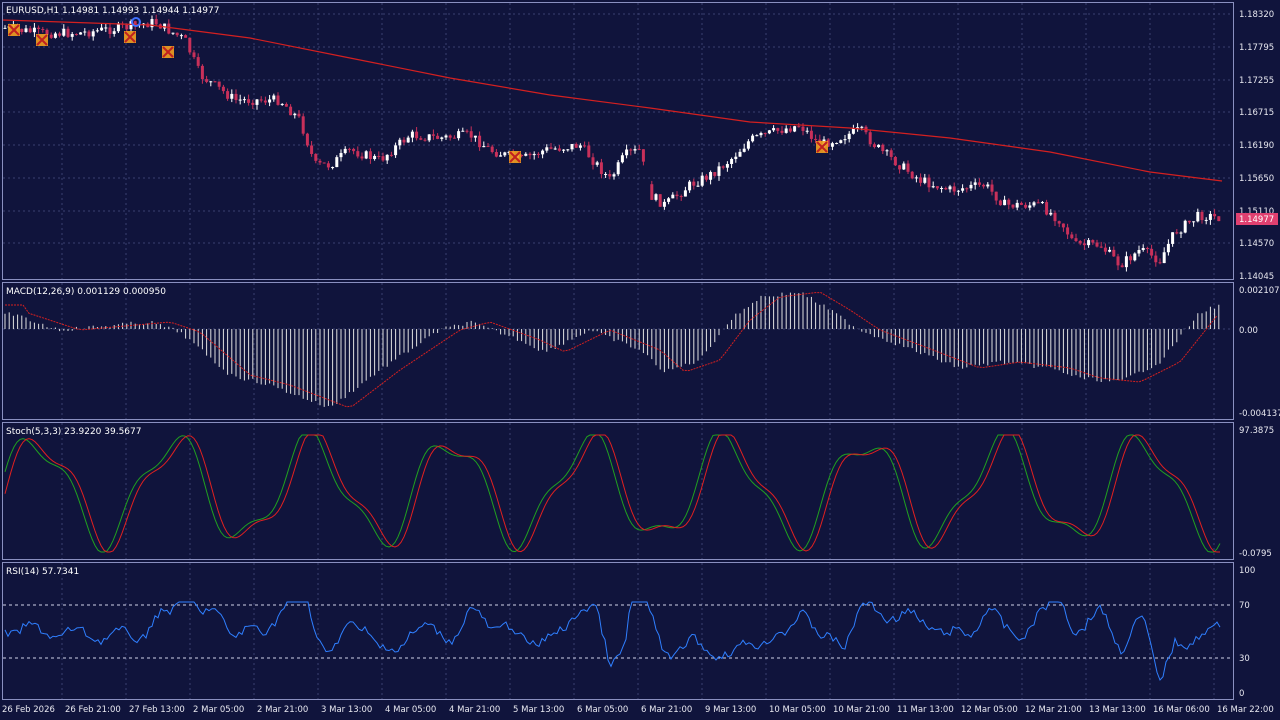 This screenshot has height=720, width=1280. What do you see at coordinates (1256, 113) in the screenshot?
I see `price-tick: 1.16715` at bounding box center [1256, 113].